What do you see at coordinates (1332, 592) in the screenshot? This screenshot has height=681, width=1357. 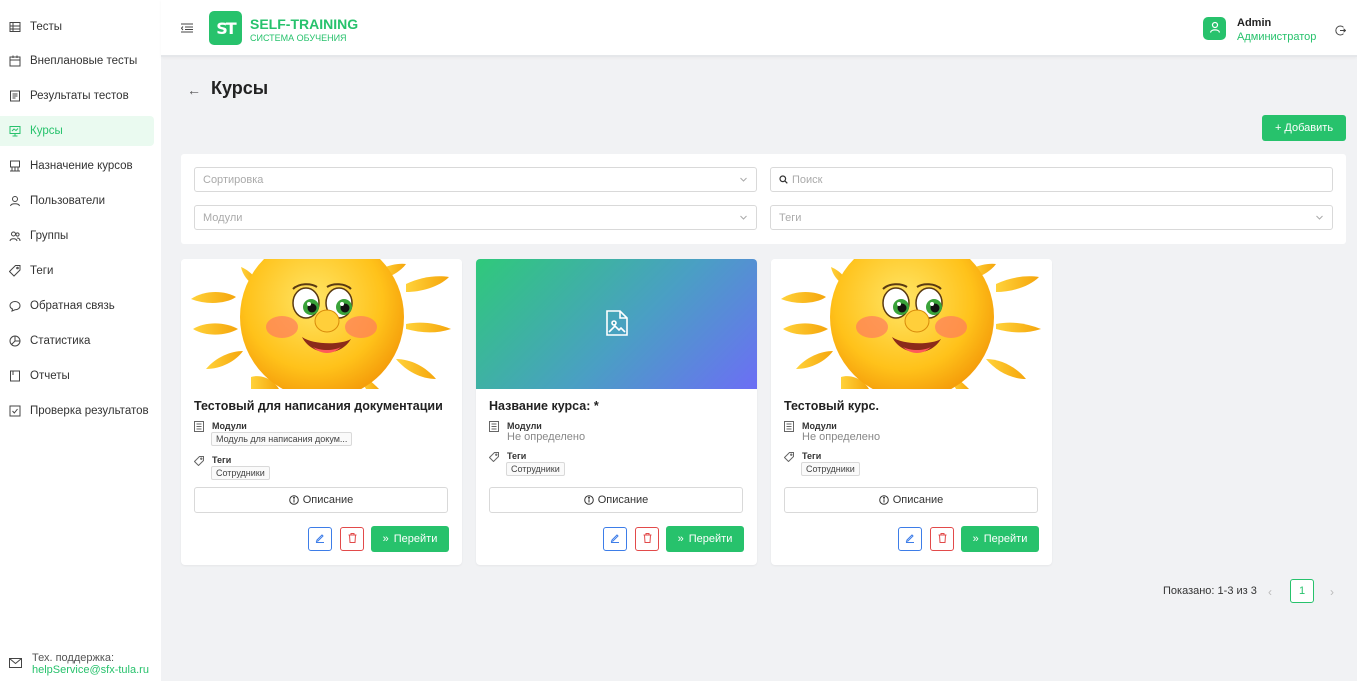 I see `chevron-right-icon: ›` at bounding box center [1332, 592].